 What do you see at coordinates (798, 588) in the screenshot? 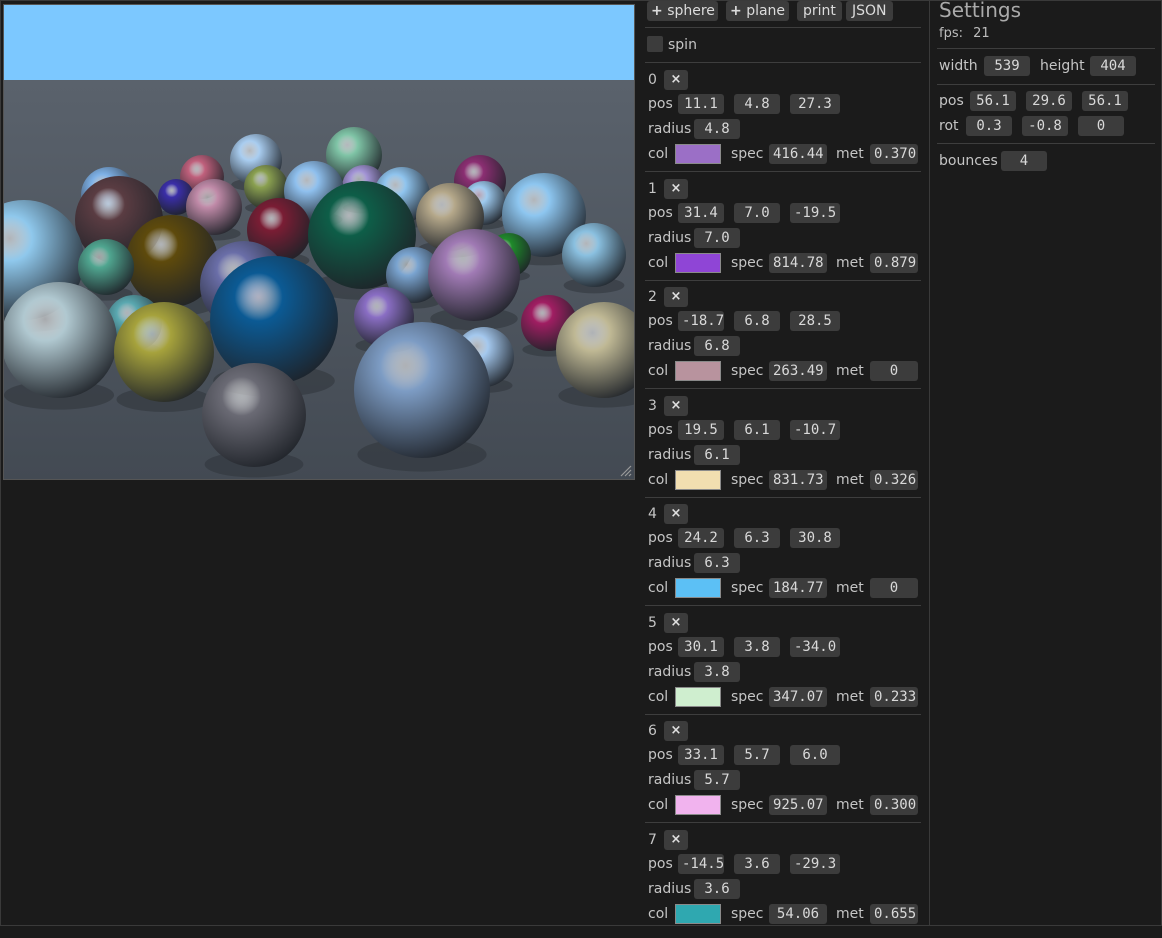
I see `specular-input: 184.77` at bounding box center [798, 588].